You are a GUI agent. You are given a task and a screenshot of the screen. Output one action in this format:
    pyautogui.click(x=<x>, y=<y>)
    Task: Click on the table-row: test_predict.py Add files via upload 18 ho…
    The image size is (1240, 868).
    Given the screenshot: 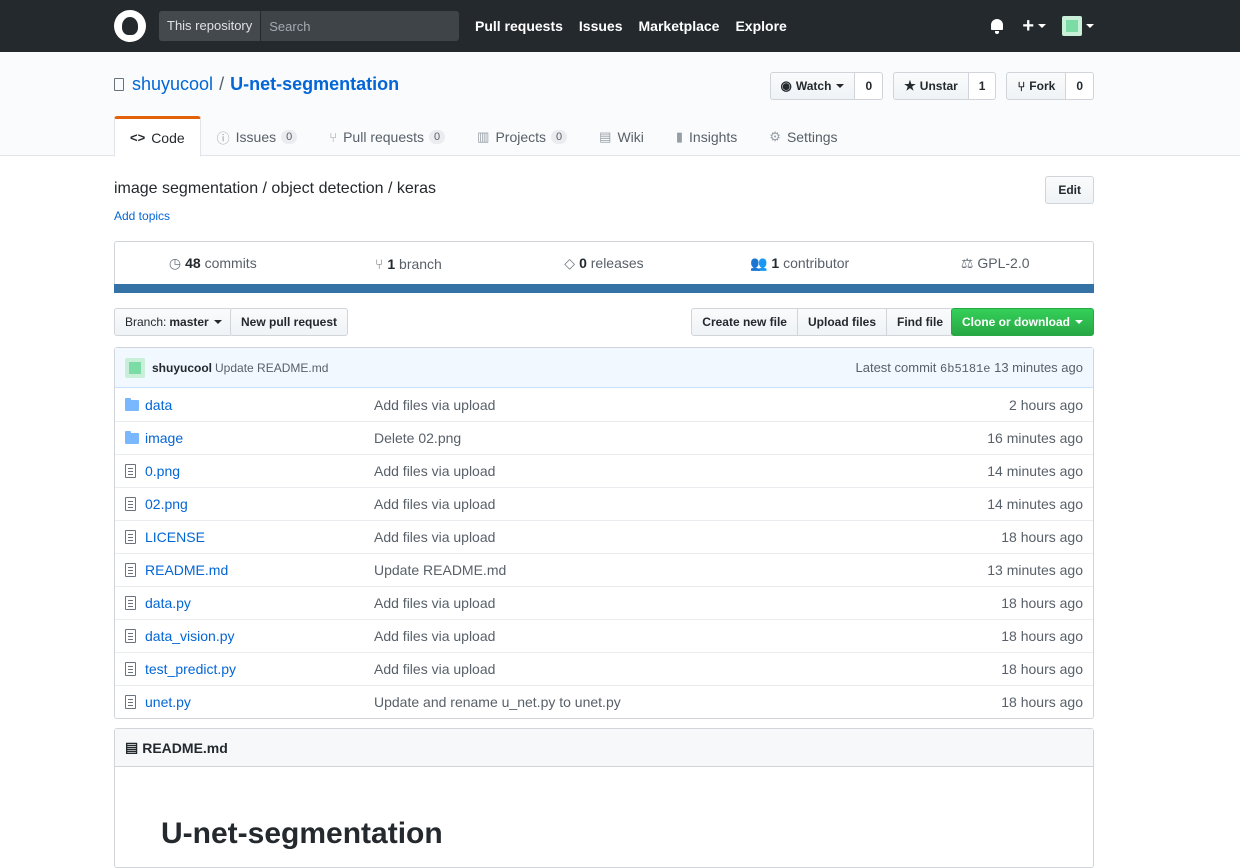 What is the action you would take?
    pyautogui.click(x=604, y=668)
    